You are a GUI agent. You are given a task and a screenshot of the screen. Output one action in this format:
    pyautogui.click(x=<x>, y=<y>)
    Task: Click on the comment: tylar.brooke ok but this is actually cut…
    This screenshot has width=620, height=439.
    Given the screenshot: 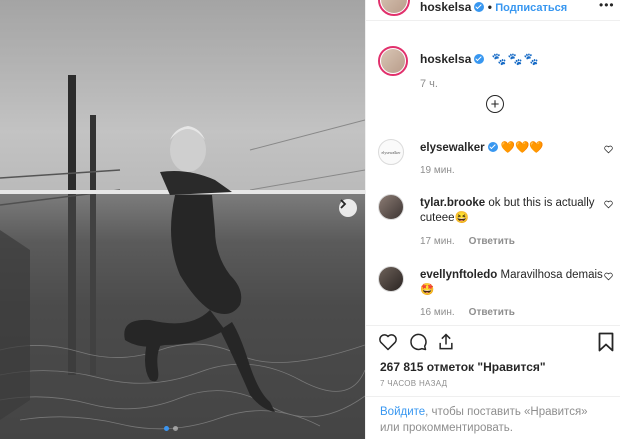 What is the action you would take?
    pyautogui.click(x=493, y=220)
    